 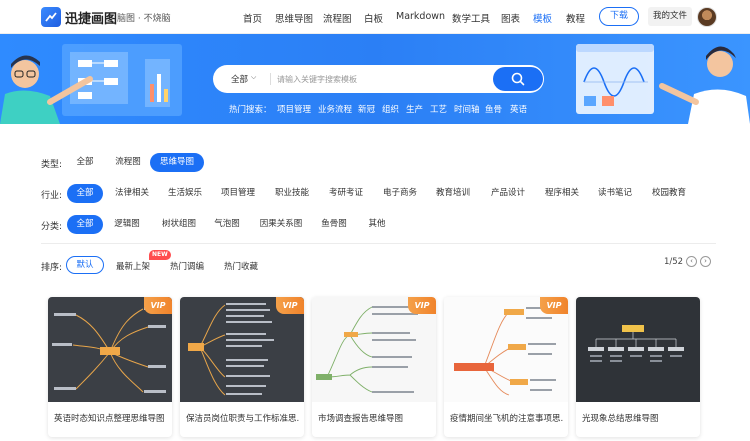 What do you see at coordinates (663, 84) in the screenshot?
I see `banner-right-illustration` at bounding box center [663, 84].